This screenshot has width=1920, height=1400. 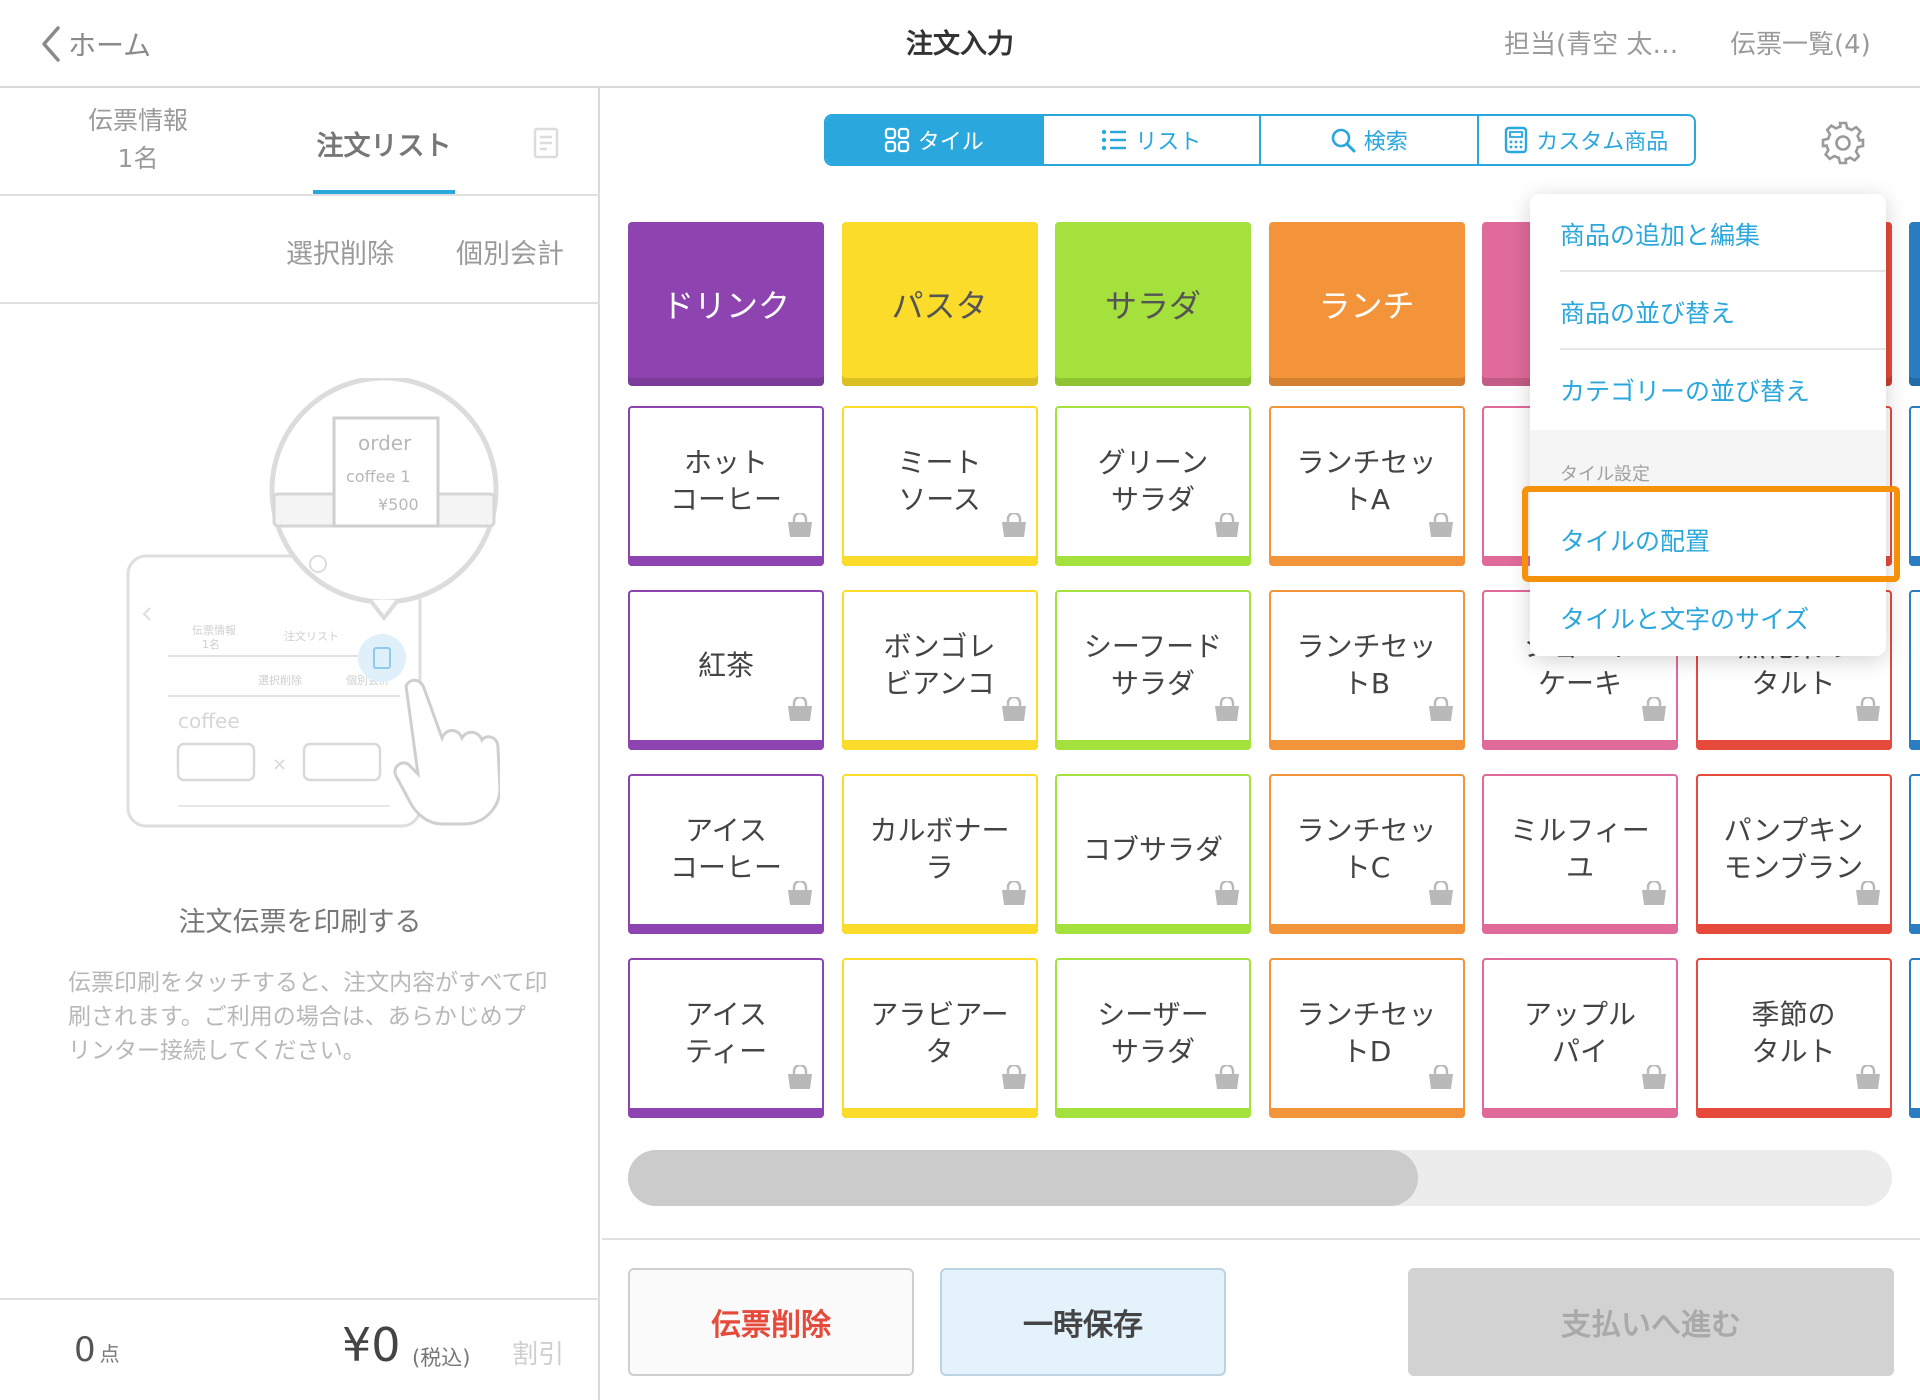 I want to click on discount-button: 割引, so click(x=538, y=1352).